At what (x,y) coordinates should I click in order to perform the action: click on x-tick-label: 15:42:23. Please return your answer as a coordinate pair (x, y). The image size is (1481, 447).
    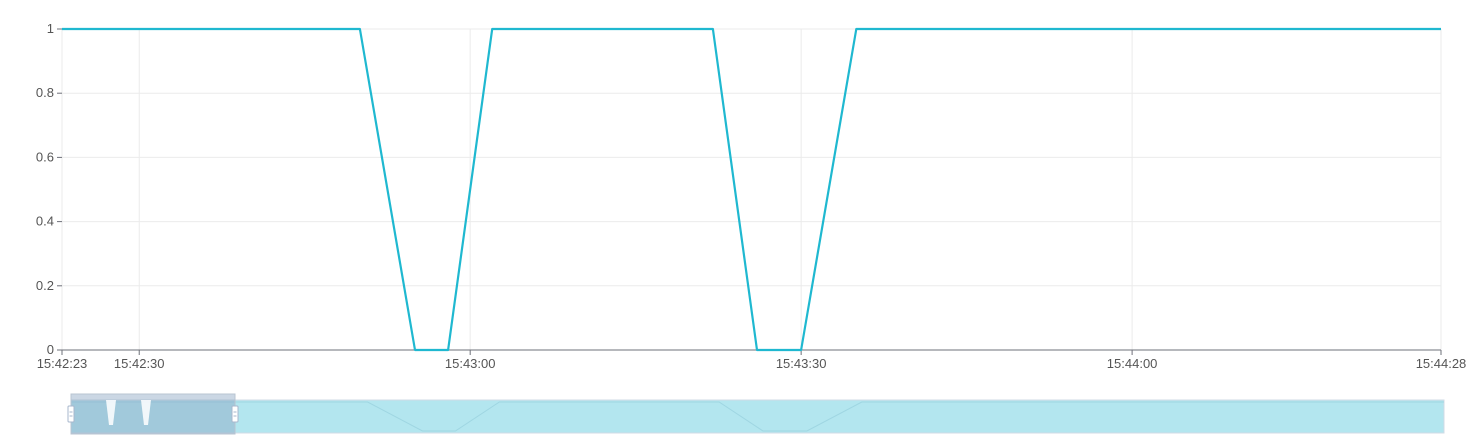
    Looking at the image, I should click on (62, 363).